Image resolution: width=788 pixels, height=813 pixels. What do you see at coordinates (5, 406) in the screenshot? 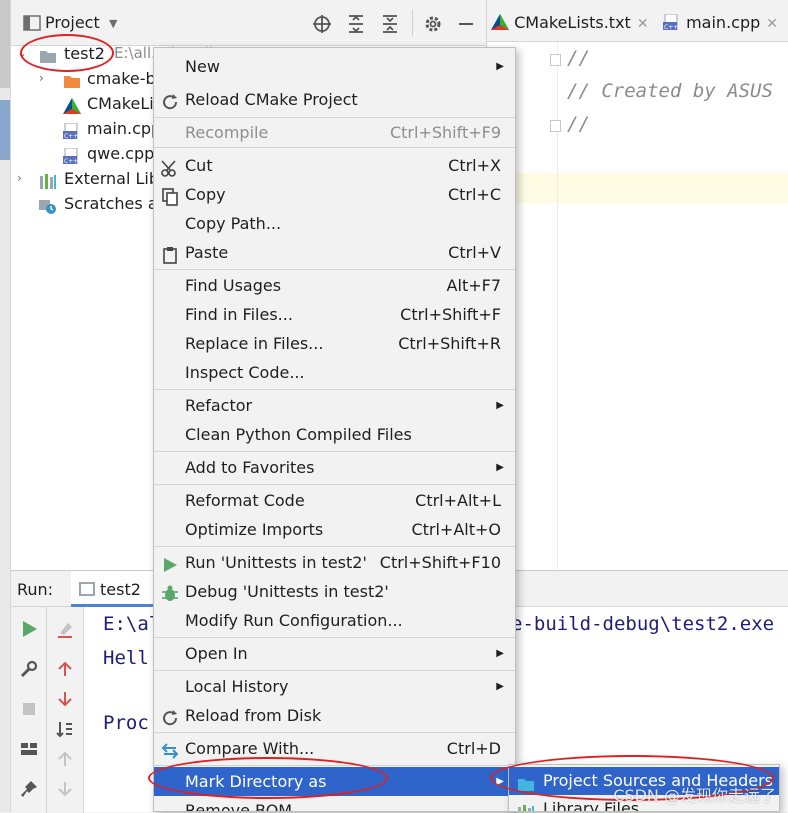
I see `left-tool-strip` at bounding box center [5, 406].